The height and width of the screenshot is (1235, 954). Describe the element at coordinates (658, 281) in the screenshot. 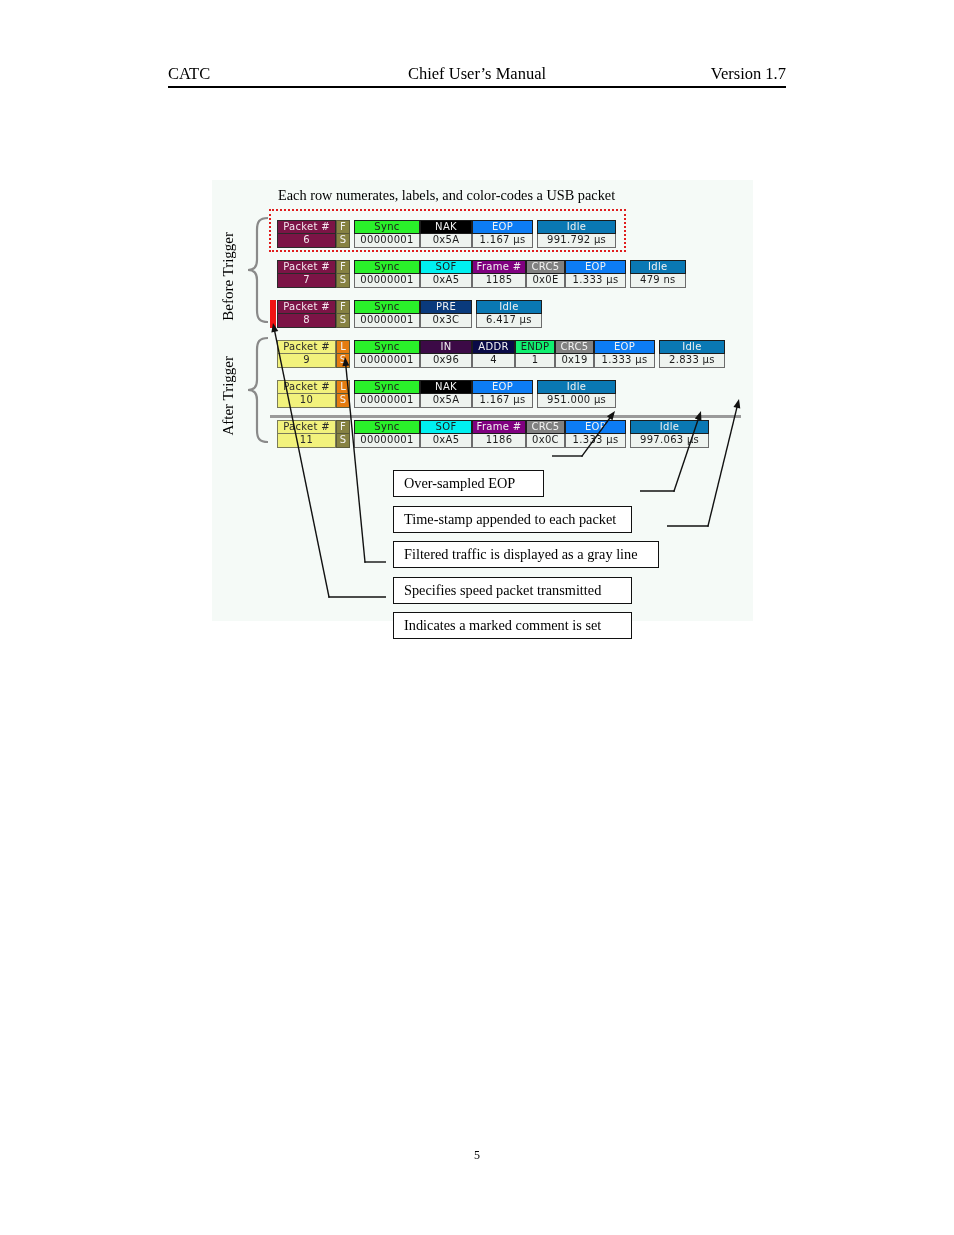

I see `idle-value-cell: 479 ns` at that location.